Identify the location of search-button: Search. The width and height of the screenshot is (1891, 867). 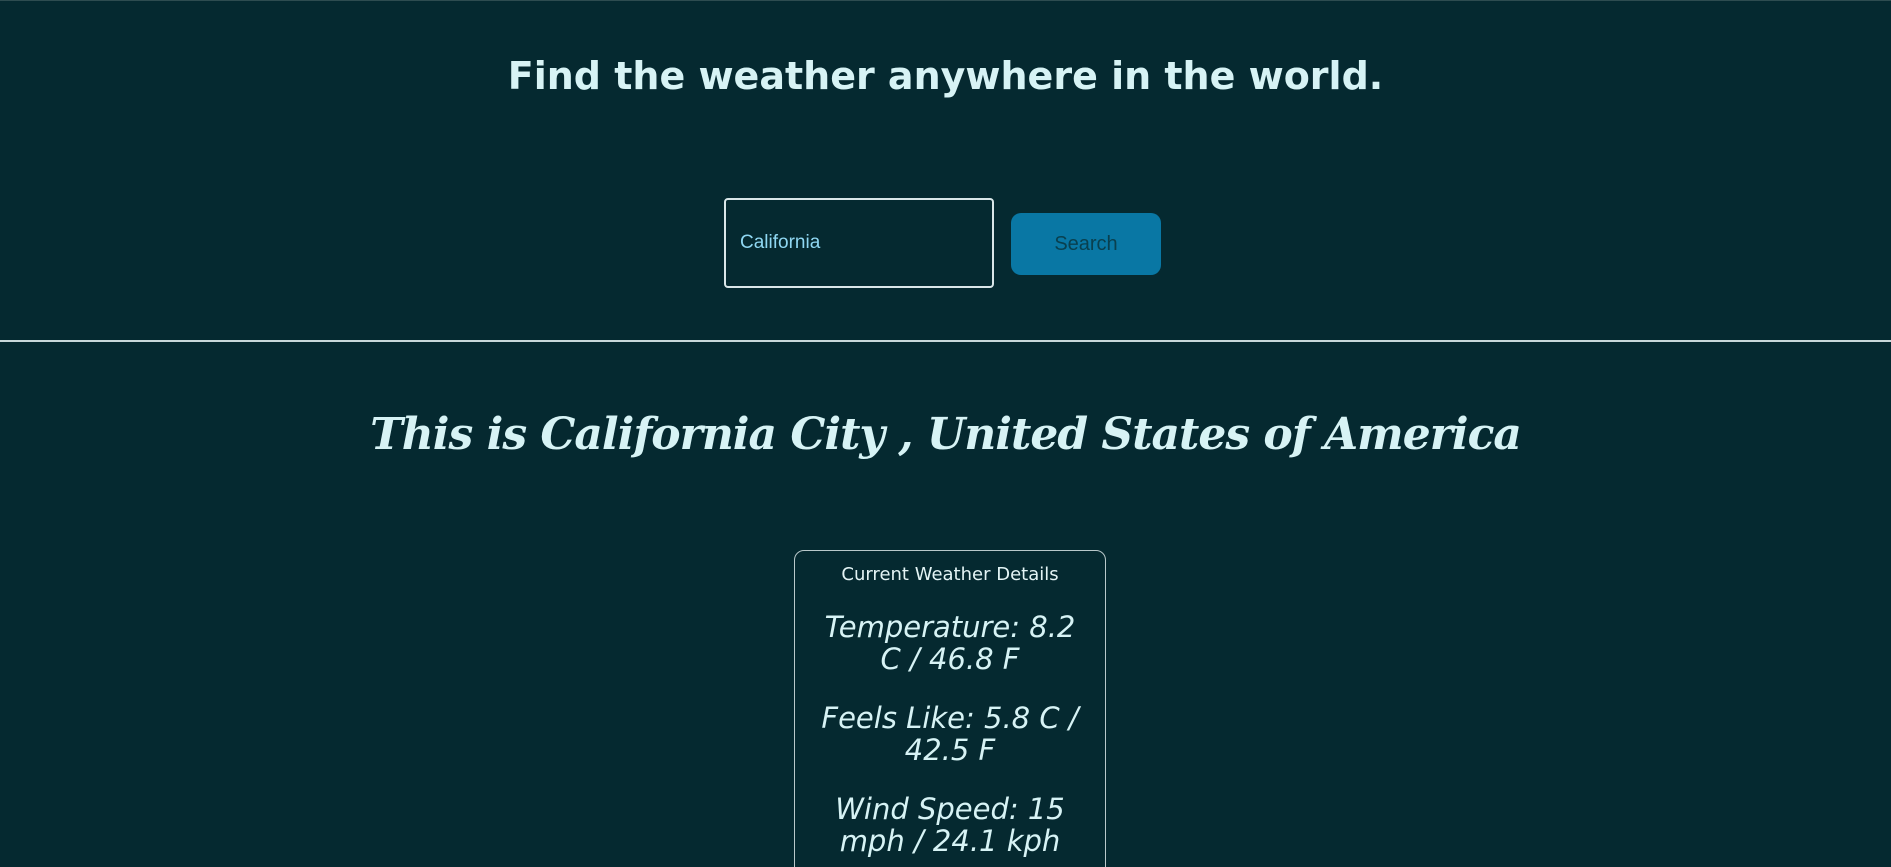
(1086, 244).